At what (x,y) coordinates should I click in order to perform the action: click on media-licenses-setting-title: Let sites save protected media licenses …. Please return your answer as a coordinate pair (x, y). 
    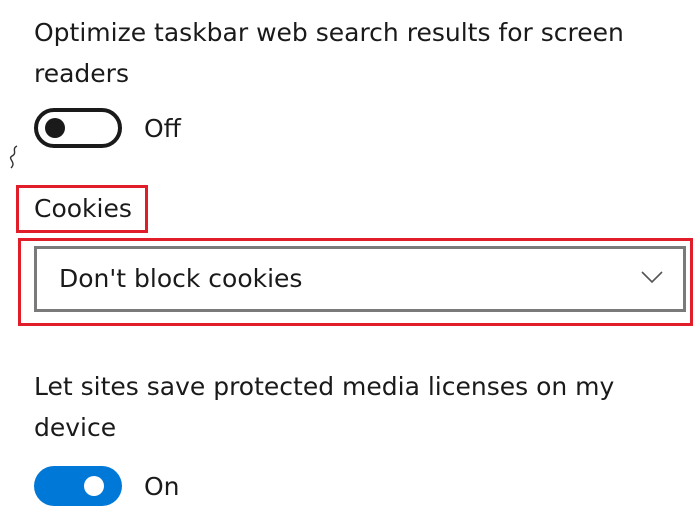
    Looking at the image, I should click on (324, 407).